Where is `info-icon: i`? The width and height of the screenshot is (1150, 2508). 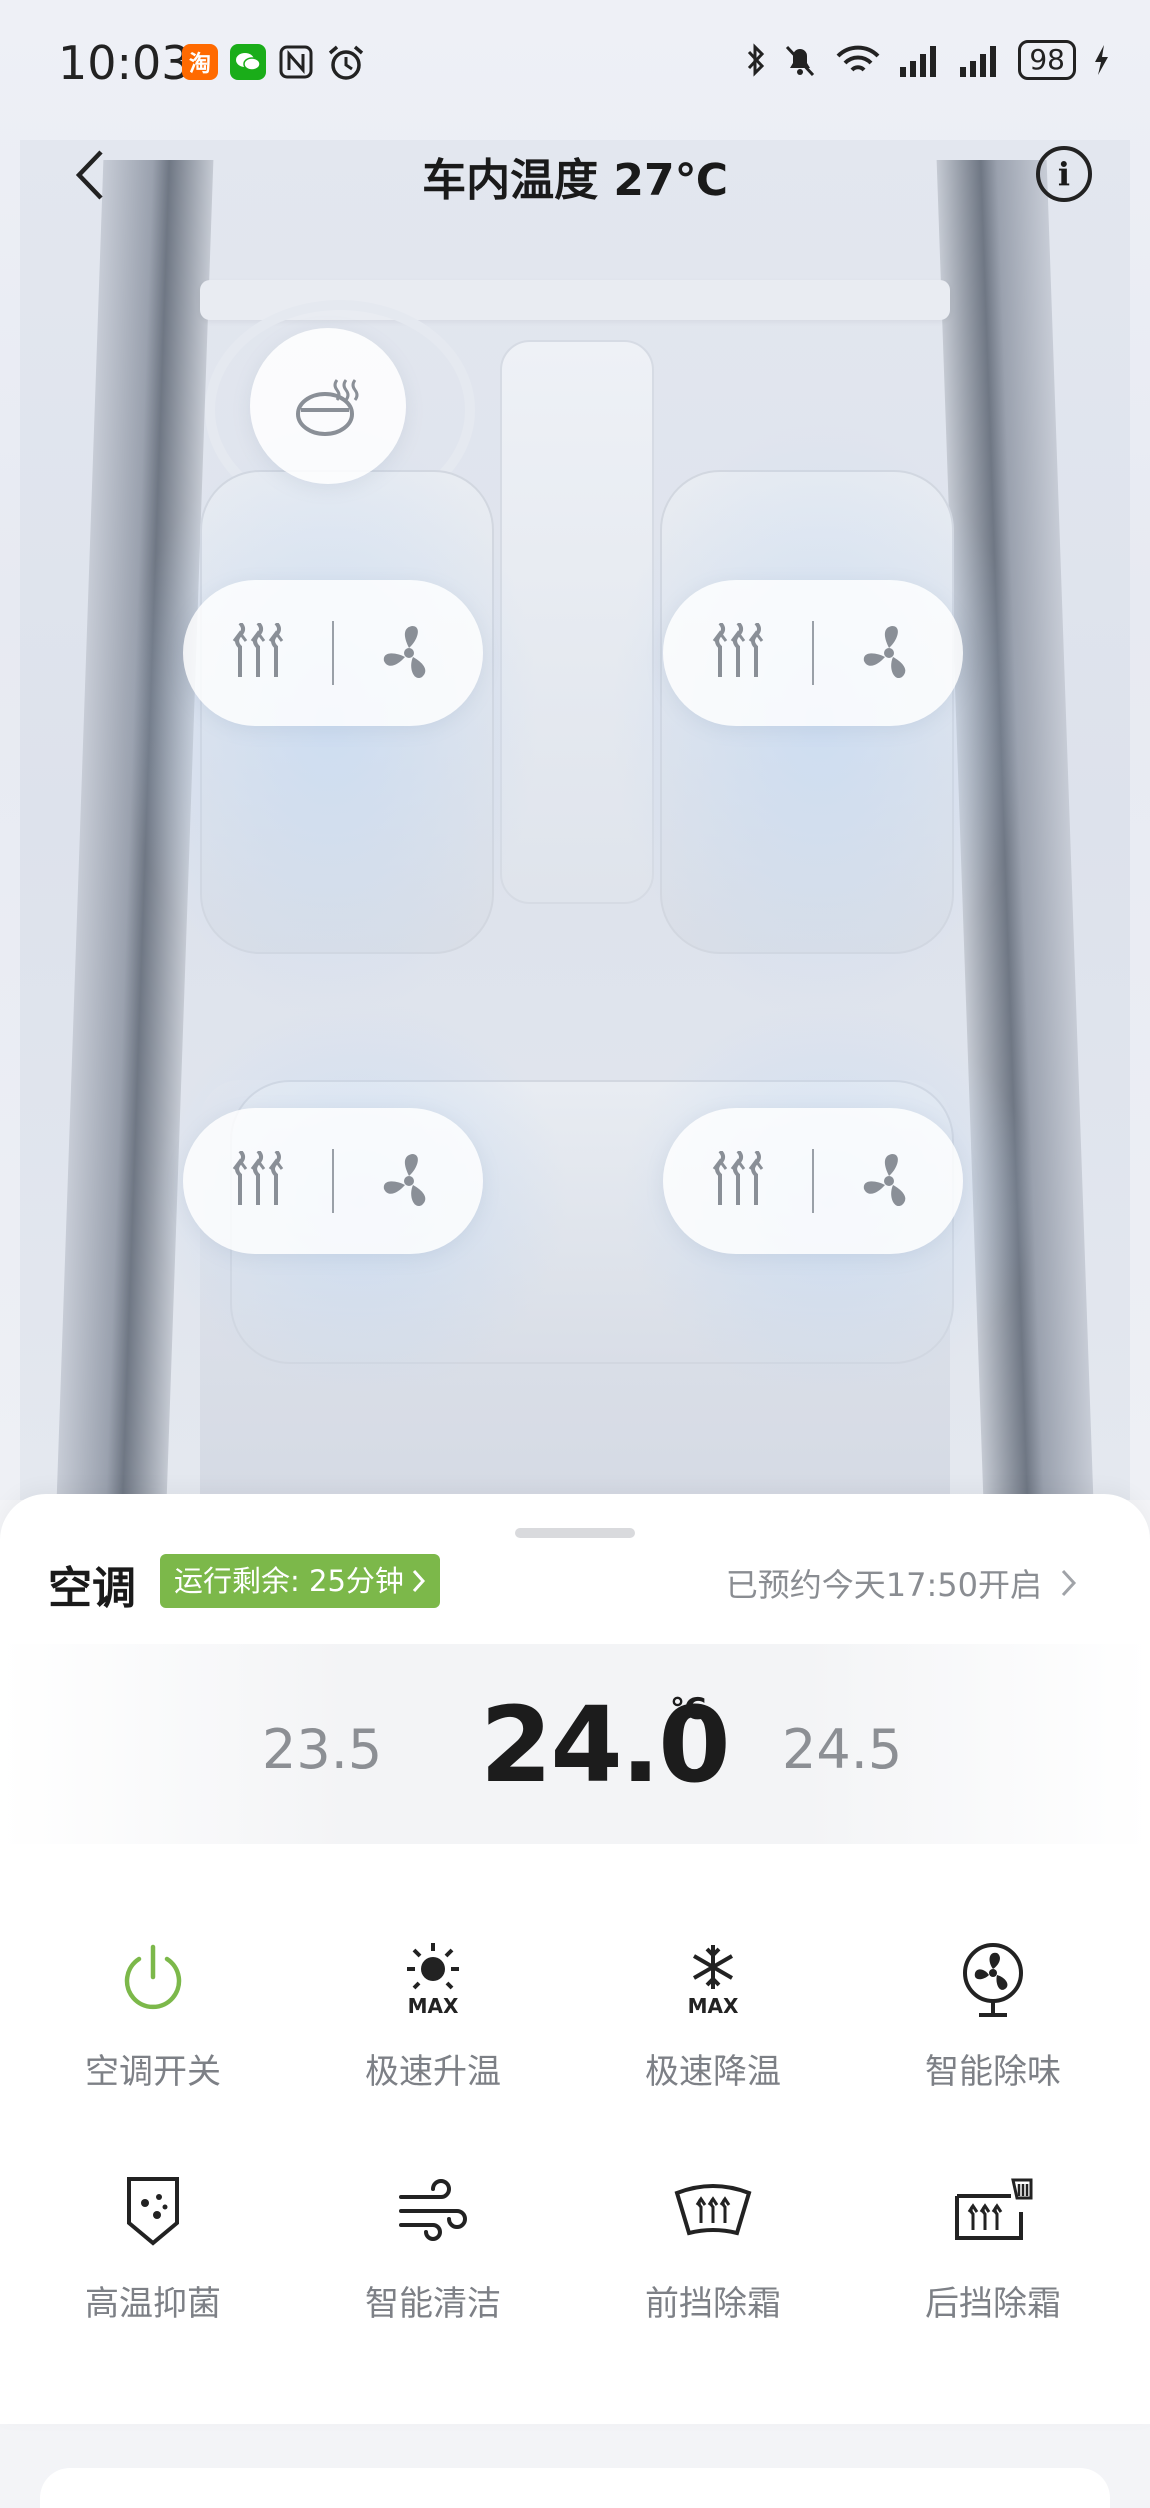
info-icon: i is located at coordinates (1064, 174).